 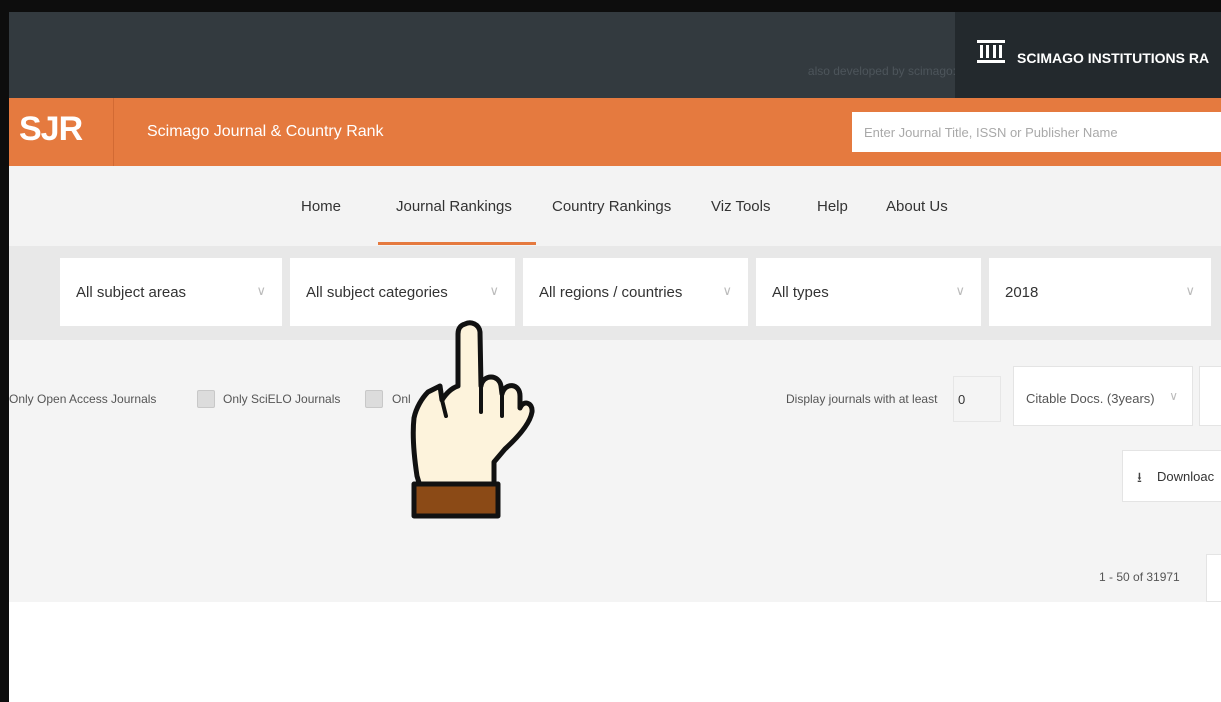 I want to click on download-label: Downloac, so click(x=1186, y=476).